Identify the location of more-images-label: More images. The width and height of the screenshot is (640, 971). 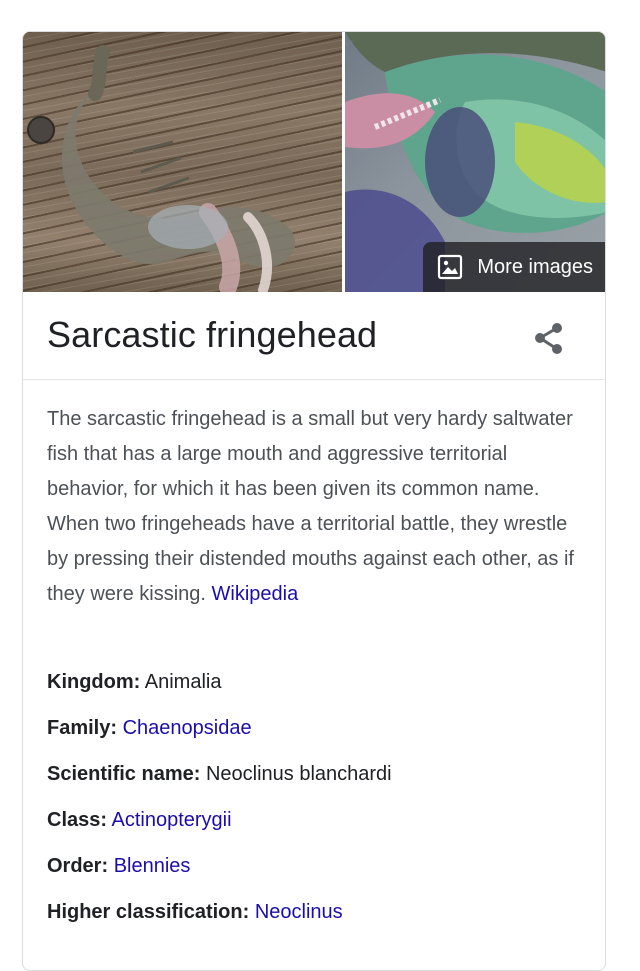
(535, 266).